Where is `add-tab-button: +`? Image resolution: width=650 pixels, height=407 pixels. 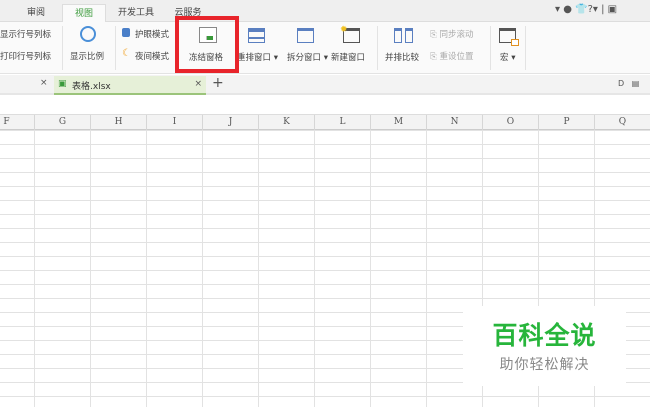
add-tab-button: + is located at coordinates (218, 83).